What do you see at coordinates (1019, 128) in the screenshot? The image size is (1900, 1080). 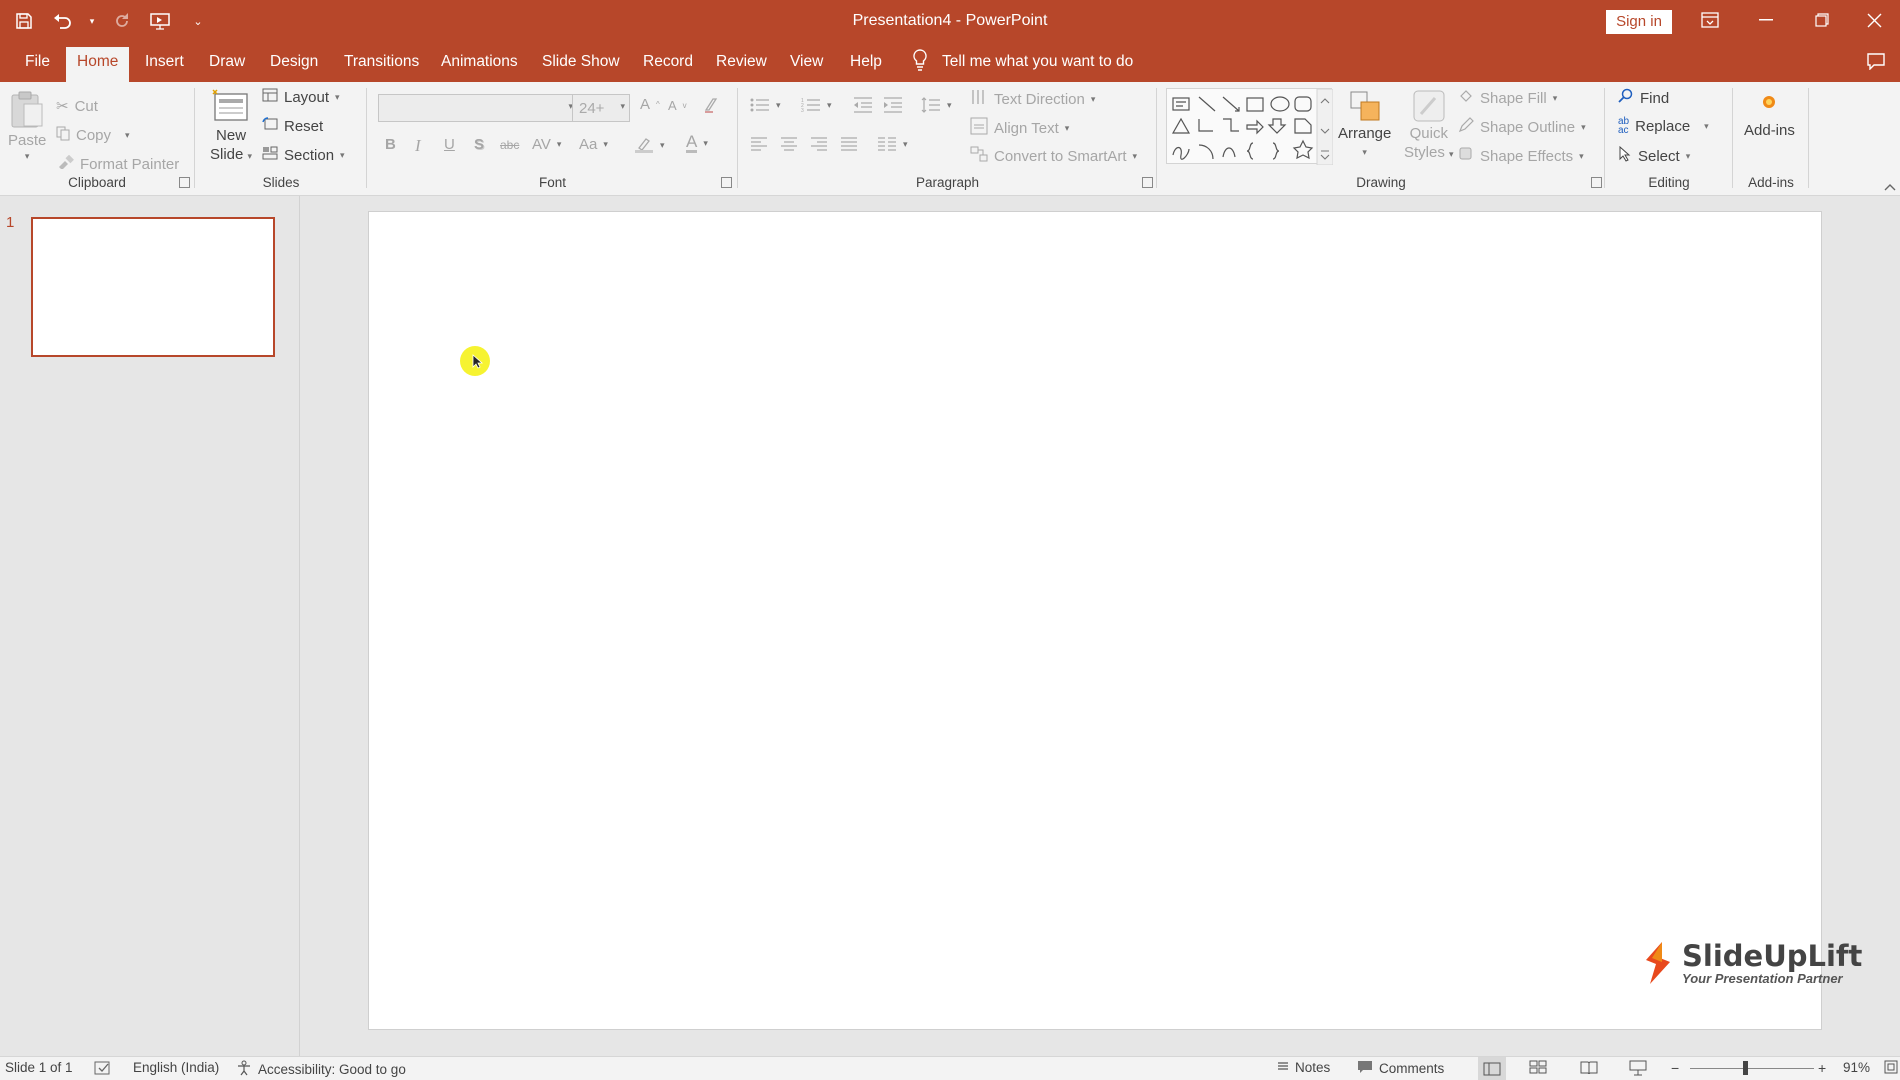 I see `align-text-button: Align Text ▾` at bounding box center [1019, 128].